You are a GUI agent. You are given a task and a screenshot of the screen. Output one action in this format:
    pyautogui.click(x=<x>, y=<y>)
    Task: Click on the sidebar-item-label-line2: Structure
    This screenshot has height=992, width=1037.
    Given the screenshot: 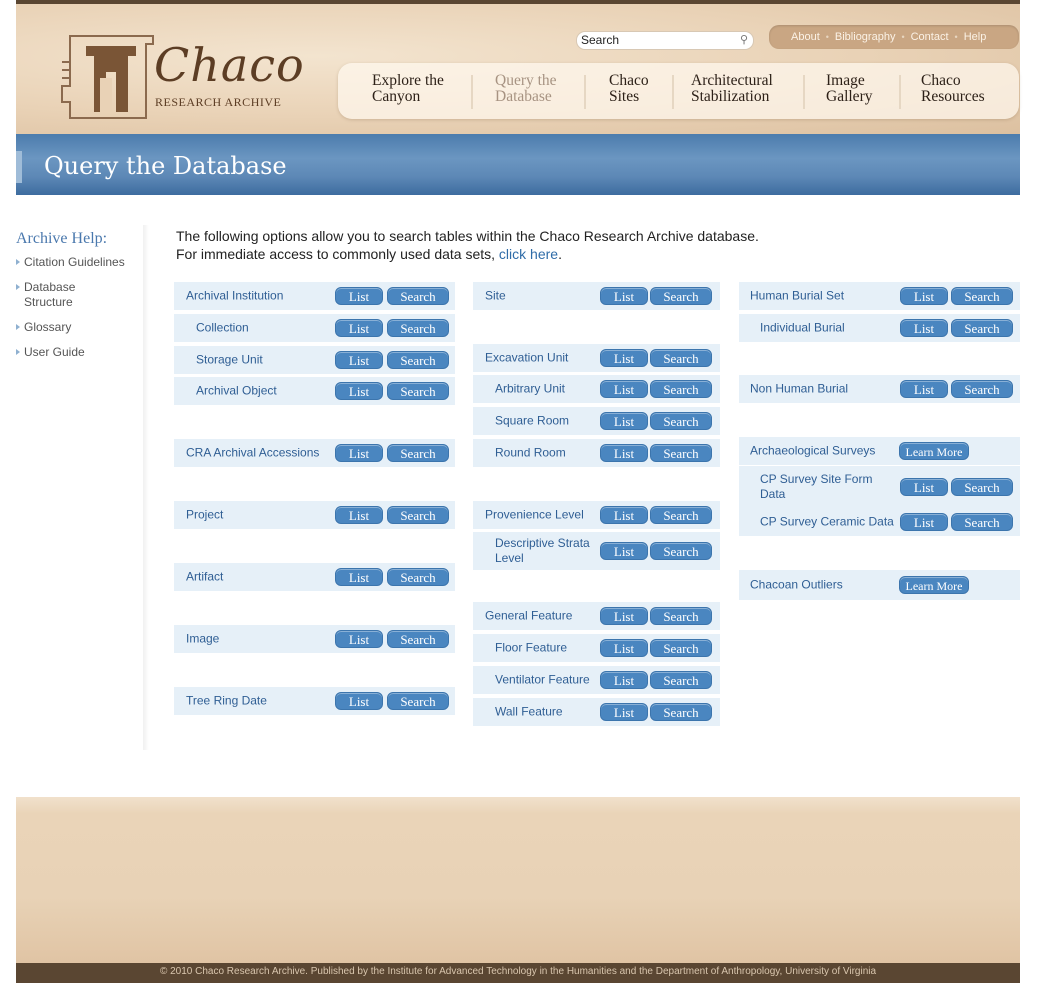 What is the action you would take?
    pyautogui.click(x=48, y=302)
    